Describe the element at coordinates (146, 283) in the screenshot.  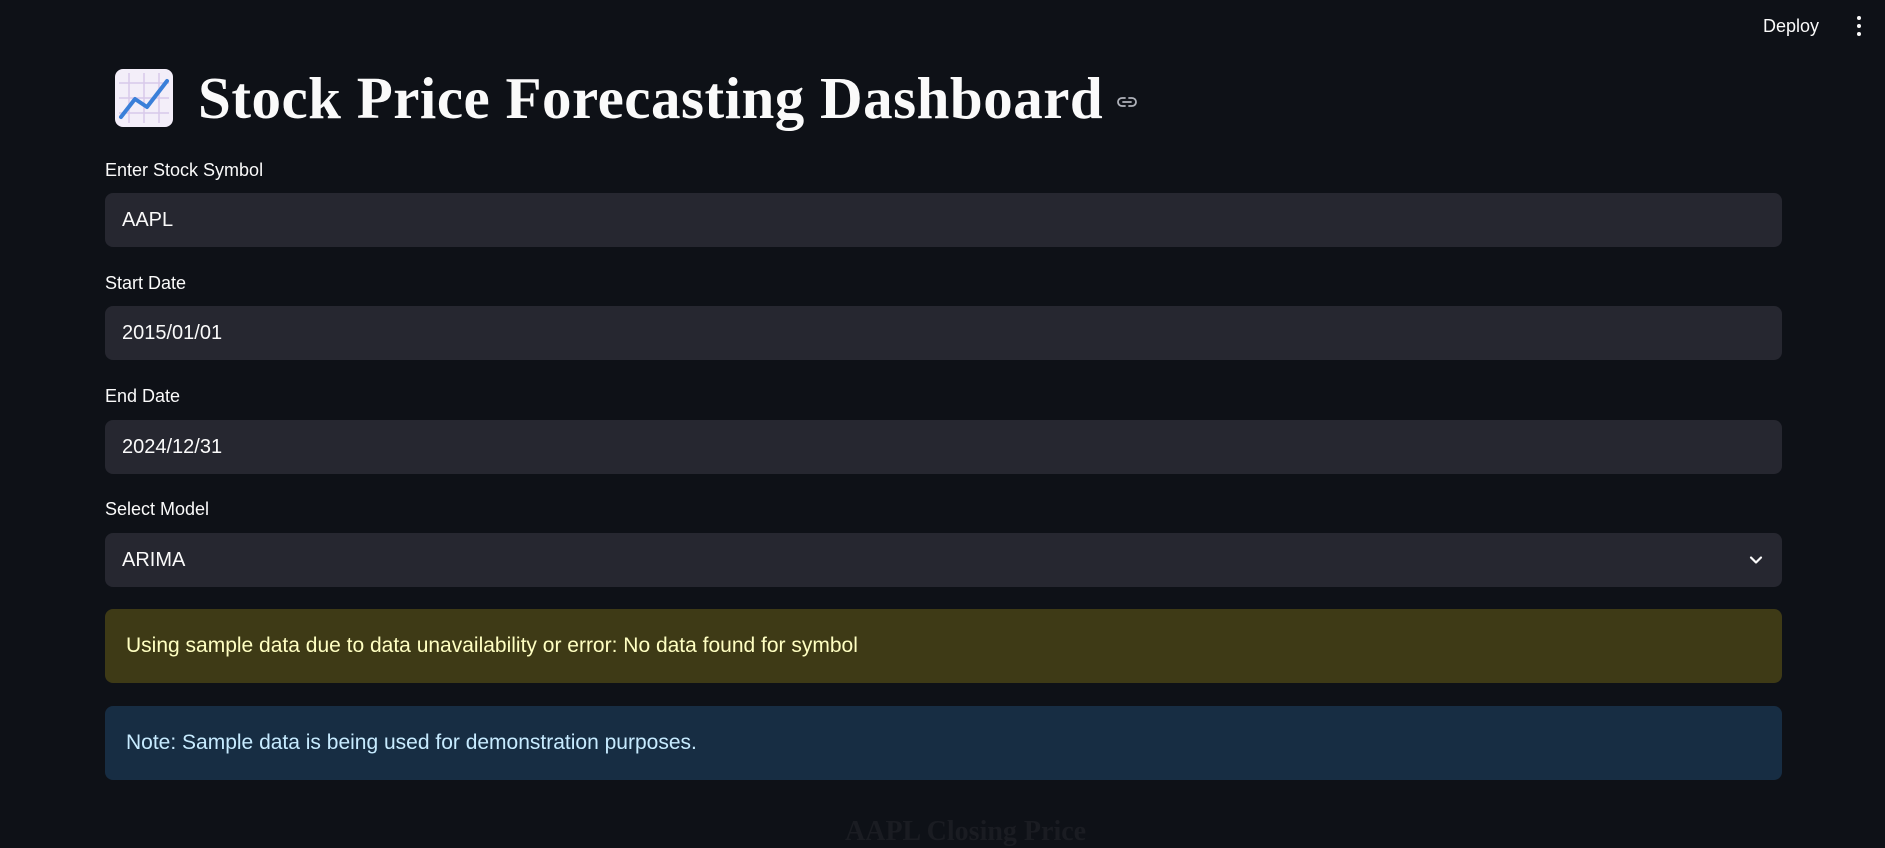
I see `start-date-label: Start Date` at that location.